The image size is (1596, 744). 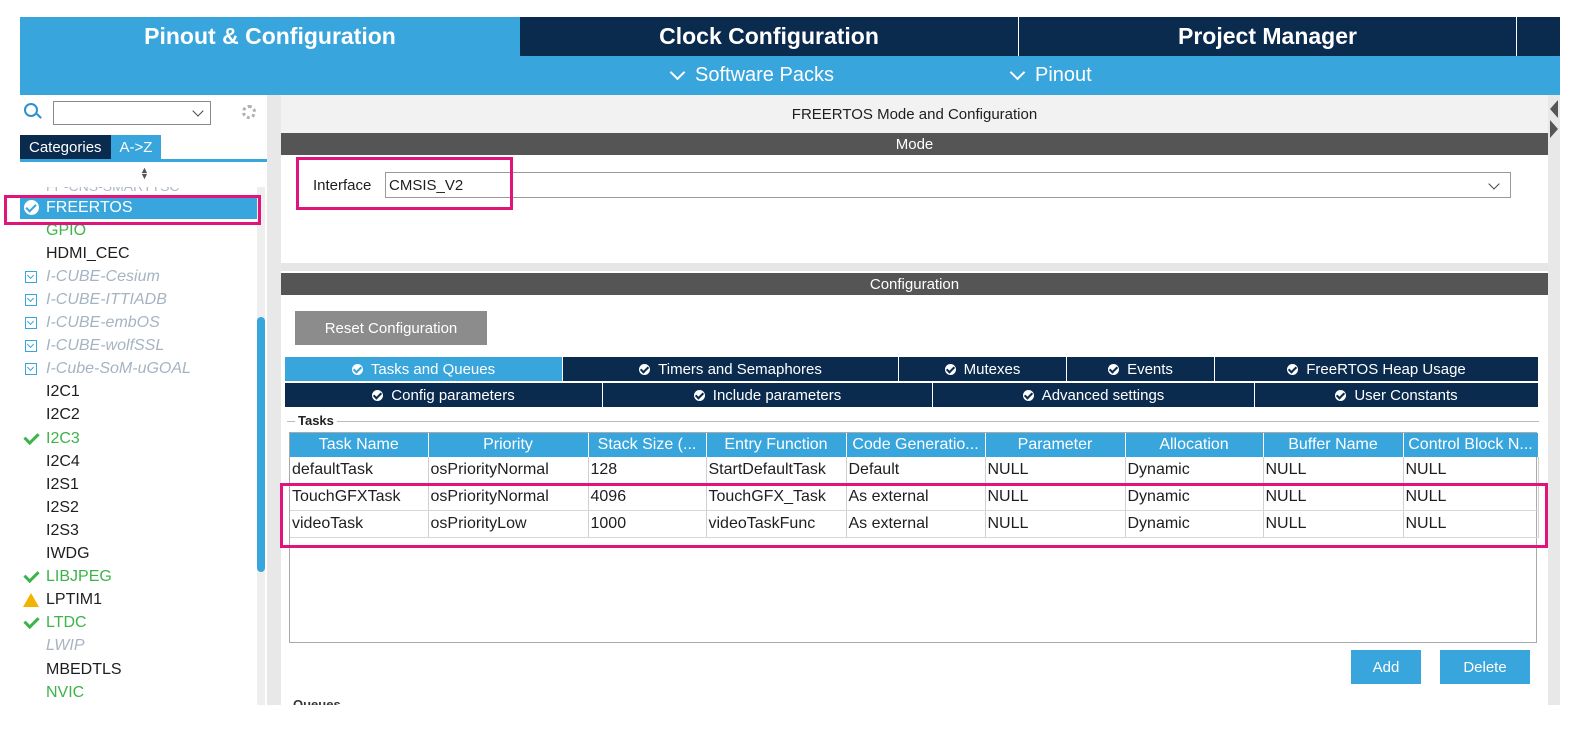 I want to click on table-cell: defaultTask, so click(x=359, y=470).